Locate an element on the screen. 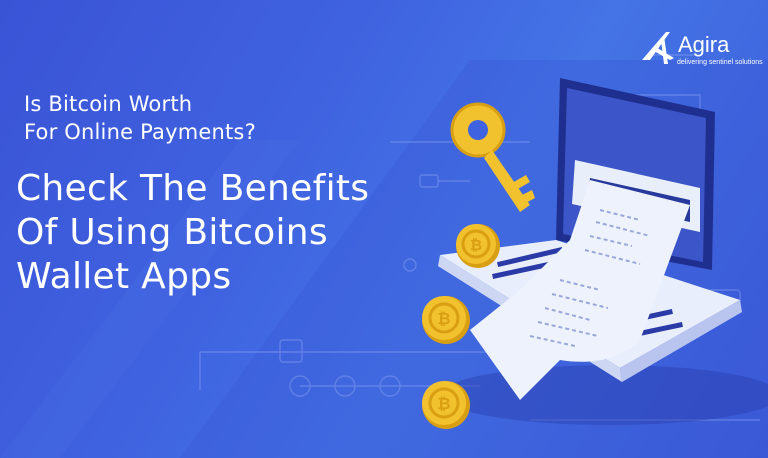 The width and height of the screenshot is (768, 458). brand-name: Agira is located at coordinates (704, 44).